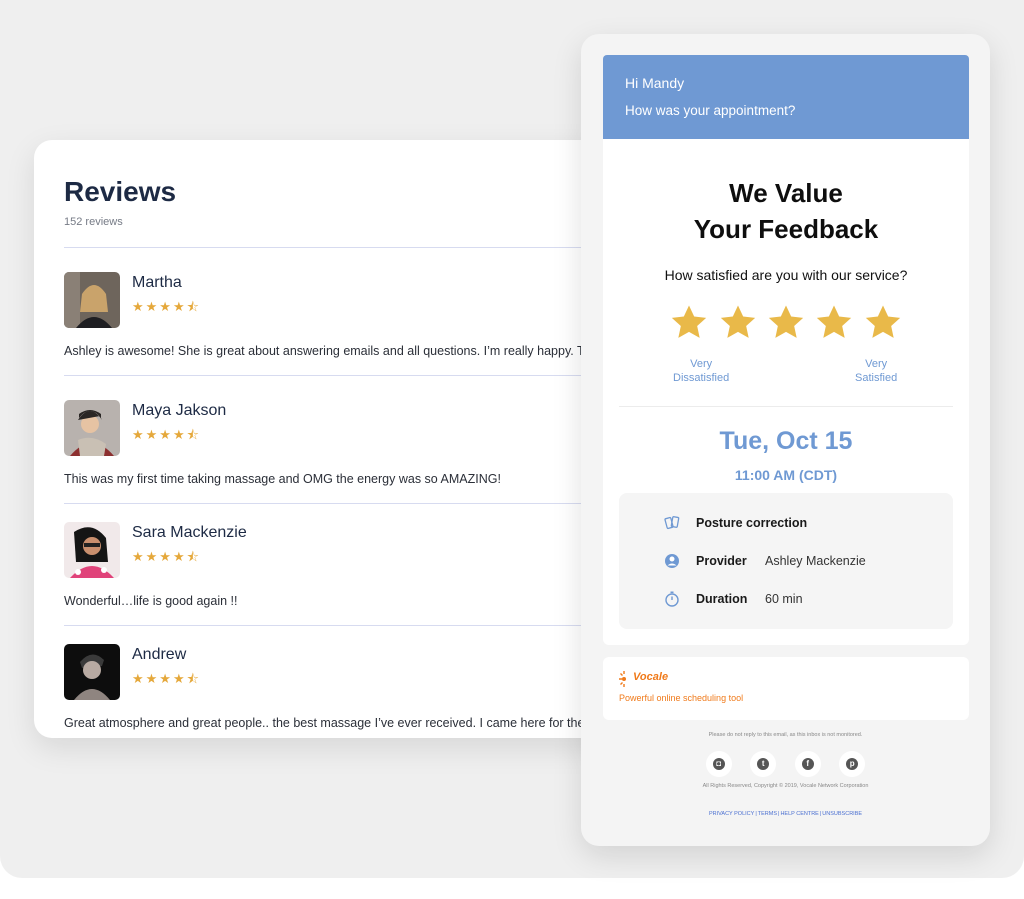 The width and height of the screenshot is (1024, 899). What do you see at coordinates (622, 679) in the screenshot?
I see `vocale-logo-mark` at bounding box center [622, 679].